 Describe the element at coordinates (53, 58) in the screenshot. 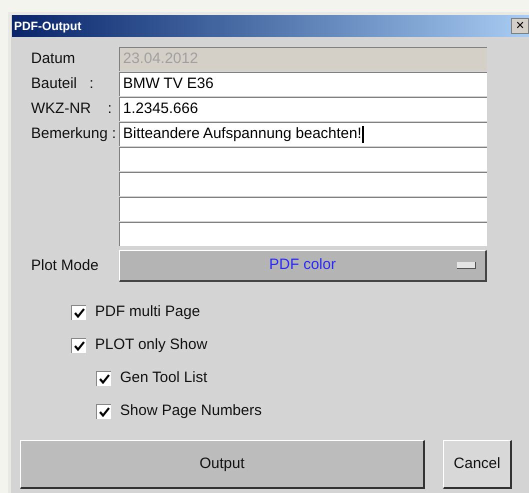

I see `field-label: Datum` at that location.